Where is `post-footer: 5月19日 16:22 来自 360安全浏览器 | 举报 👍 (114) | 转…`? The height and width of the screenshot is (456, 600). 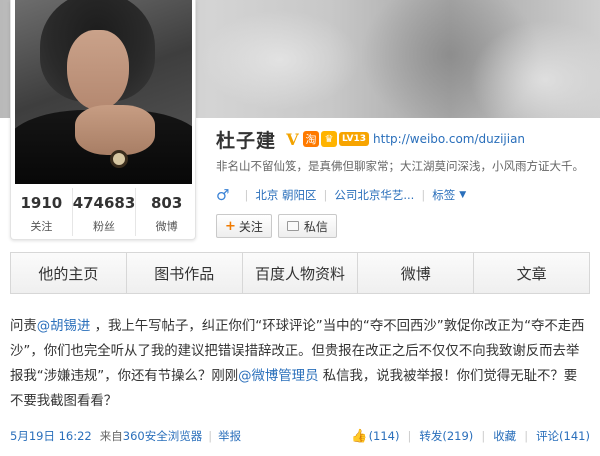
post-footer: 5月19日 16:22 来自 360安全浏览器 | 举报 👍 (114) | 转… is located at coordinates (300, 436).